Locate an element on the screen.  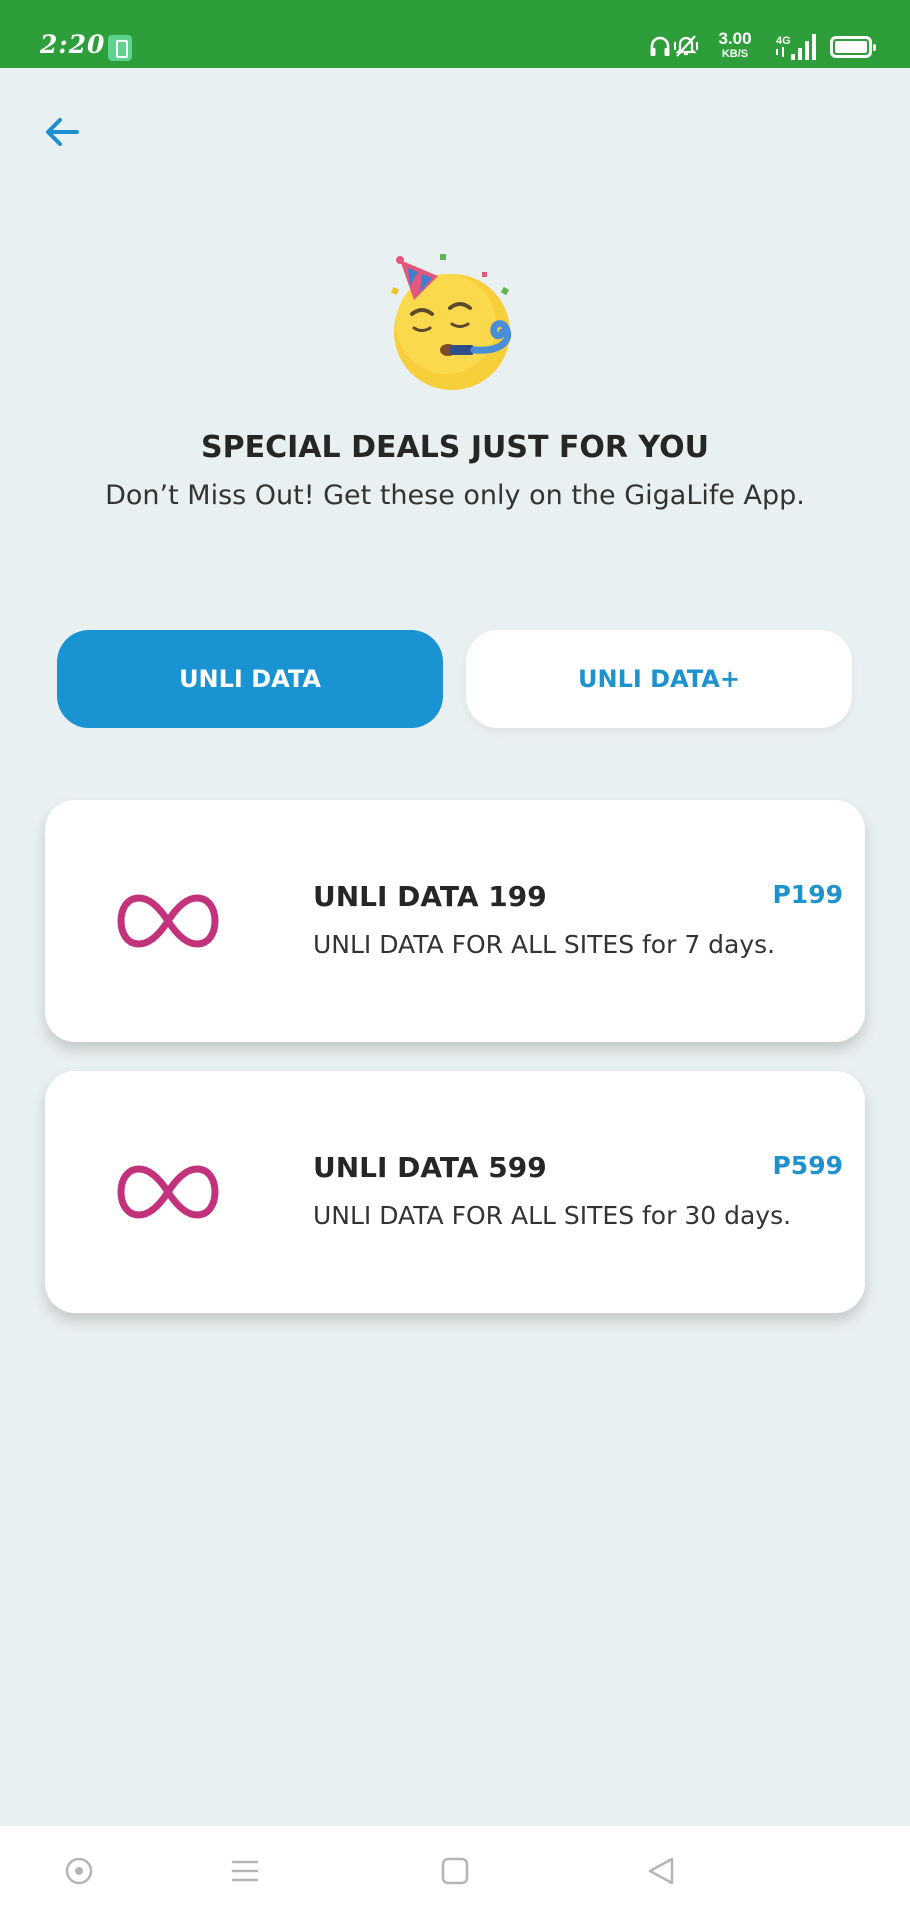
deal-name: UNLI DATA 599 is located at coordinates (430, 1167).